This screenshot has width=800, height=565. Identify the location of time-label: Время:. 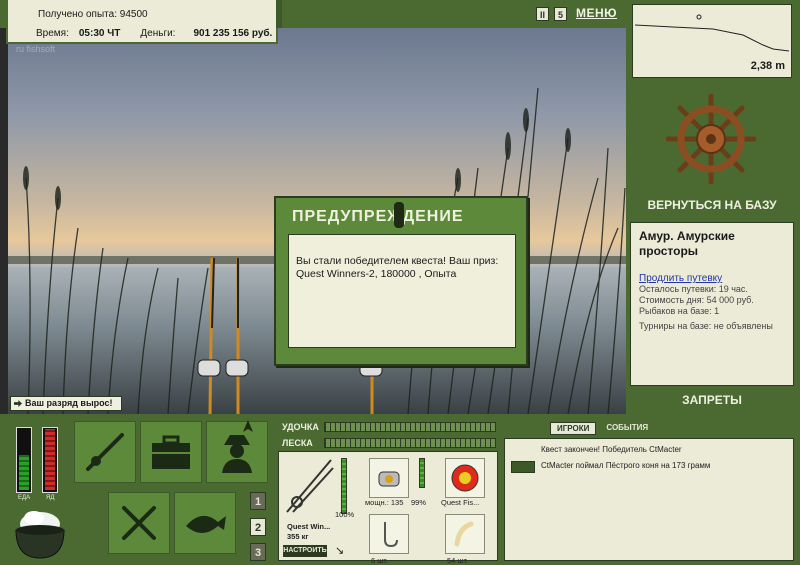
(52, 33).